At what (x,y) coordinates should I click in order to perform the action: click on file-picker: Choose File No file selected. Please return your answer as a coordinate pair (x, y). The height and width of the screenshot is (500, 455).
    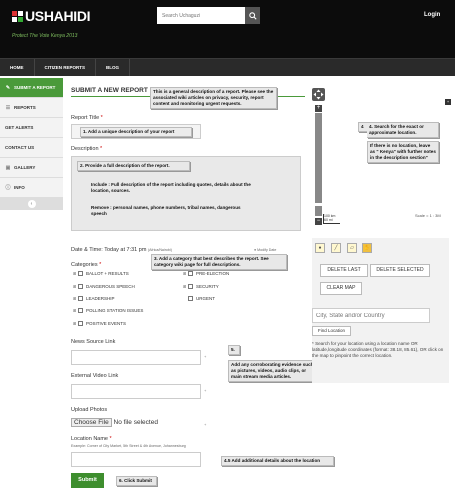
    Looking at the image, I should click on (114, 422).